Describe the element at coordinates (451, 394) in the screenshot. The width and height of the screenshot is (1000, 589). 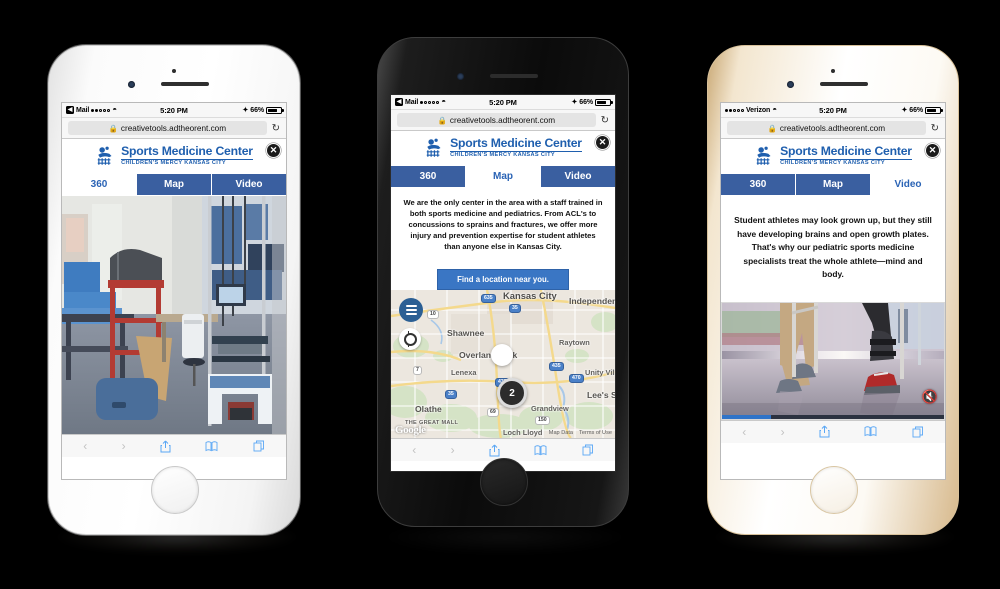
I see `route-shield-35-south: 35` at that location.